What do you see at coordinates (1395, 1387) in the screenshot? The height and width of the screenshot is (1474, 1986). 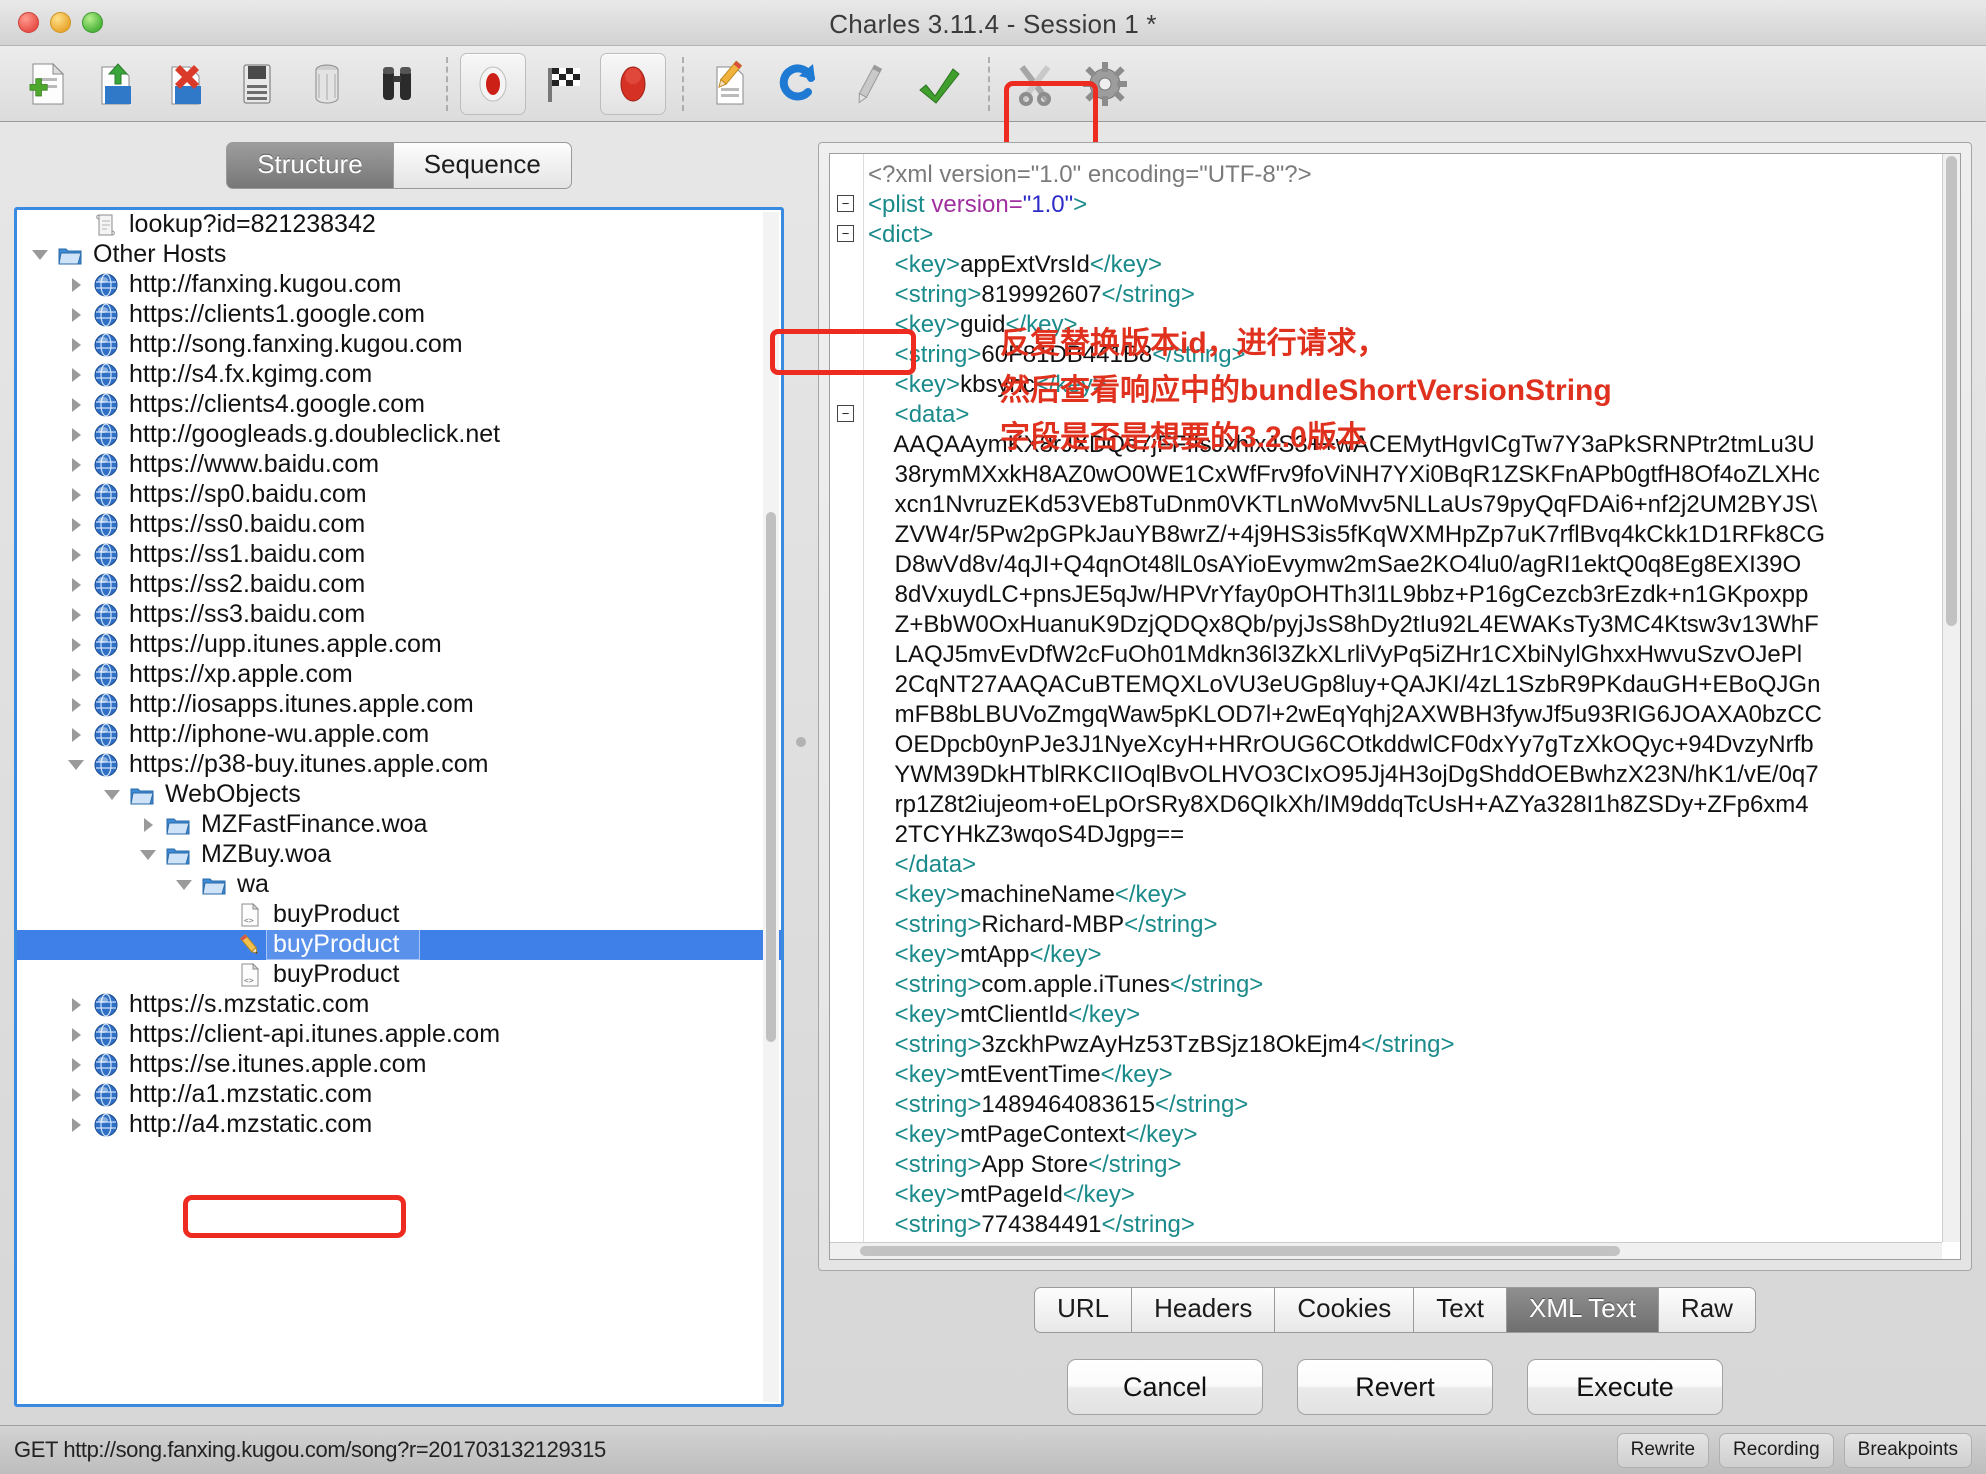 I see `revert-button: Revert` at bounding box center [1395, 1387].